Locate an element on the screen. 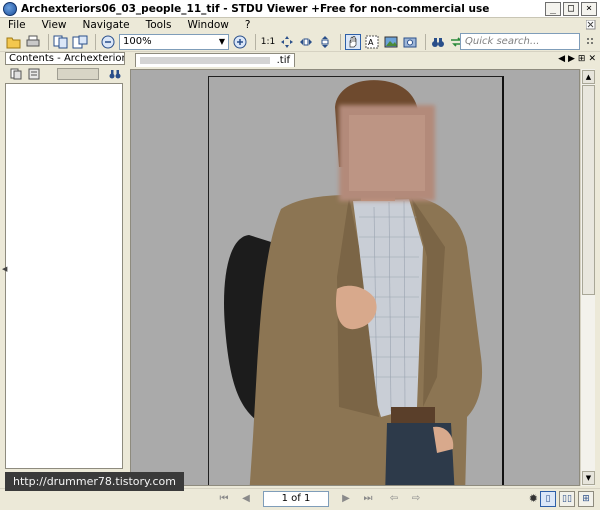 This screenshot has height=510, width=600. svg-text: A is located at coordinates (371, 42).